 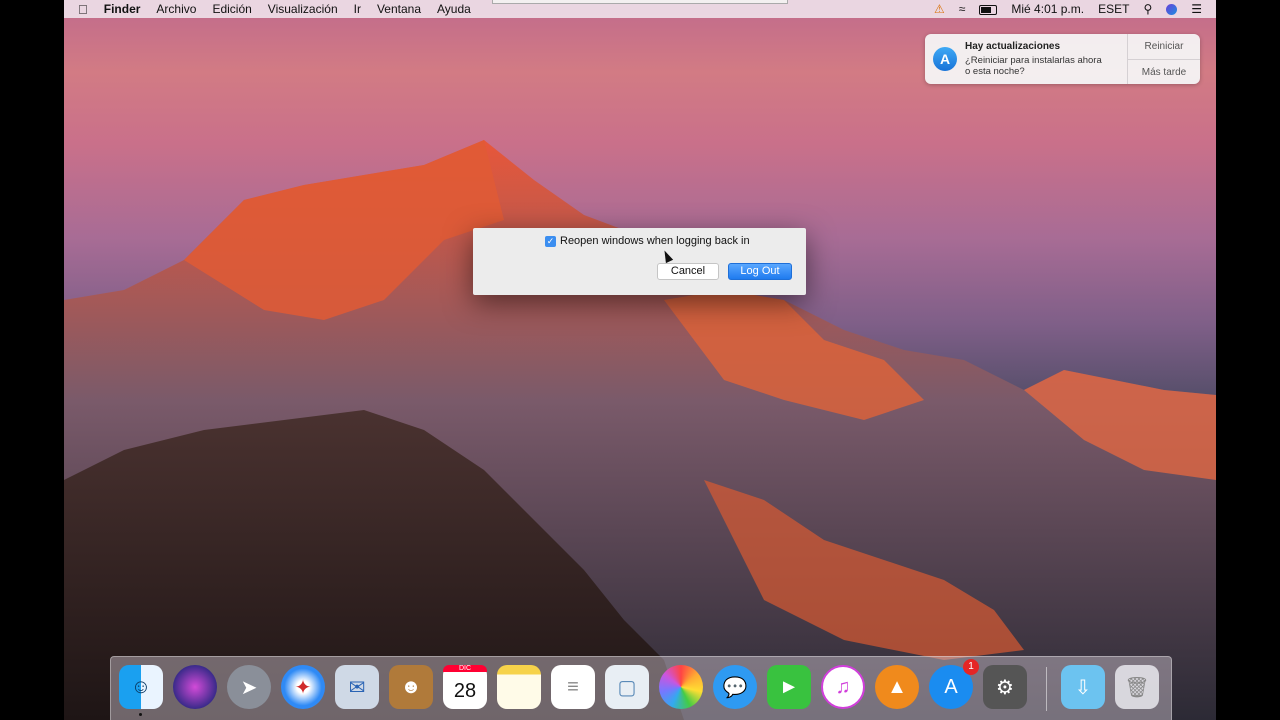 I want to click on calendar-day: 28, so click(x=465, y=690).